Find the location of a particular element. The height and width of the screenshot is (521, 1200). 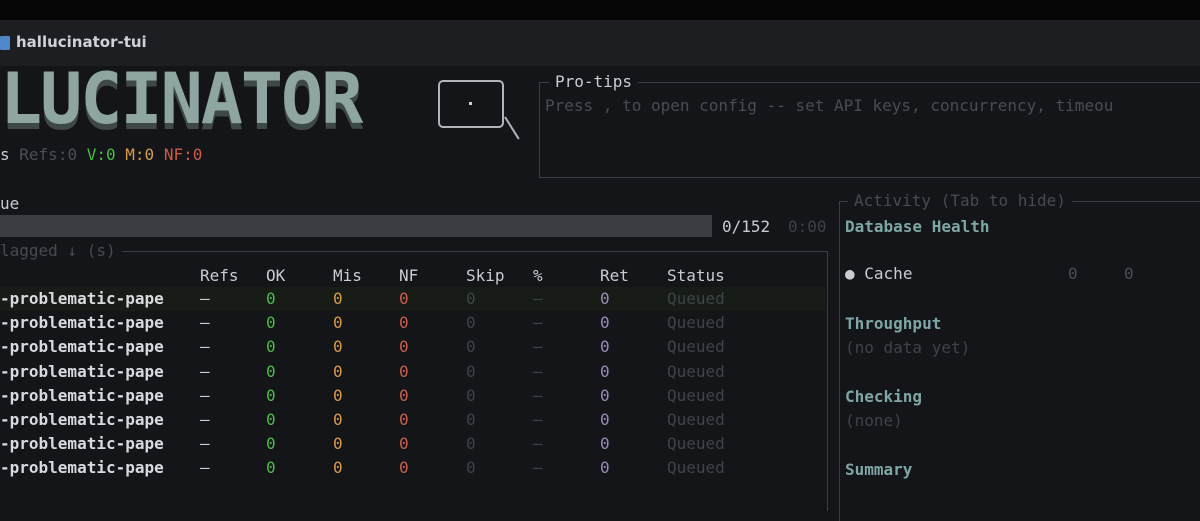

notfound-label: NF: is located at coordinates (178, 154).